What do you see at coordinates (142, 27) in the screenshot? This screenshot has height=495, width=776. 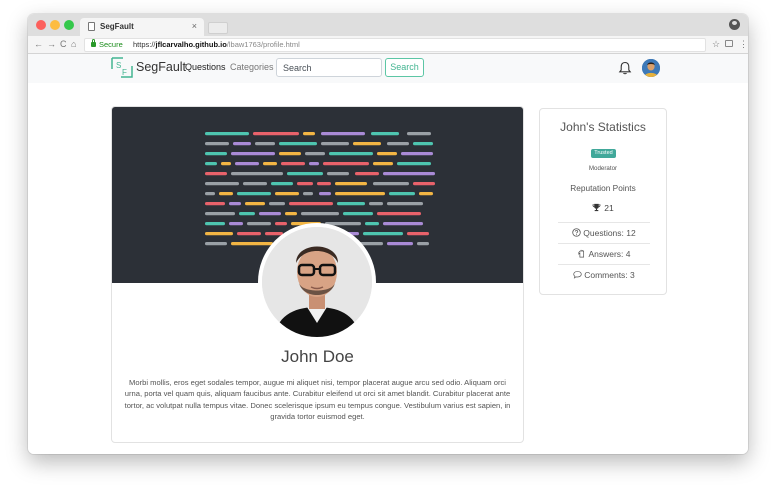 I see `browser-tab: SegFault ×` at bounding box center [142, 27].